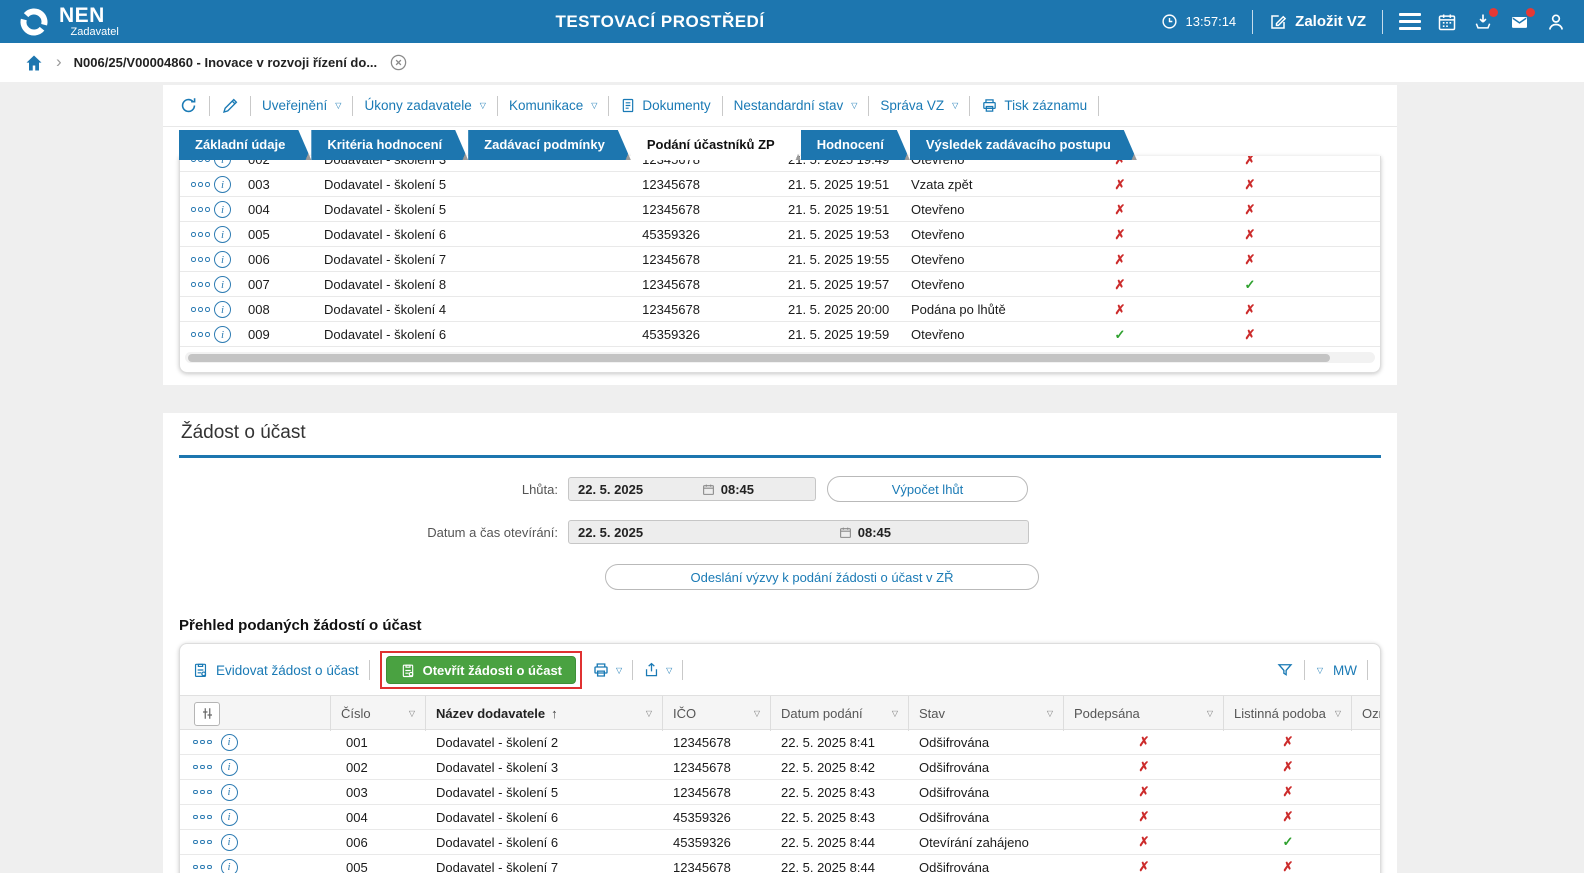 This screenshot has width=1584, height=873. What do you see at coordinates (1485, 19) in the screenshot?
I see `downloads-icon` at bounding box center [1485, 19].